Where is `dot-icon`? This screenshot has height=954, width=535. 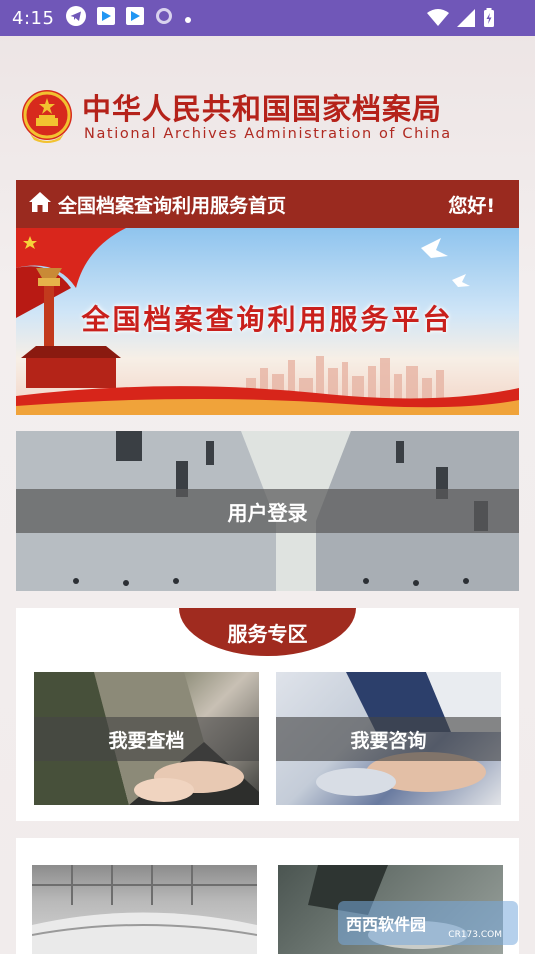 dot-icon is located at coordinates (188, 18).